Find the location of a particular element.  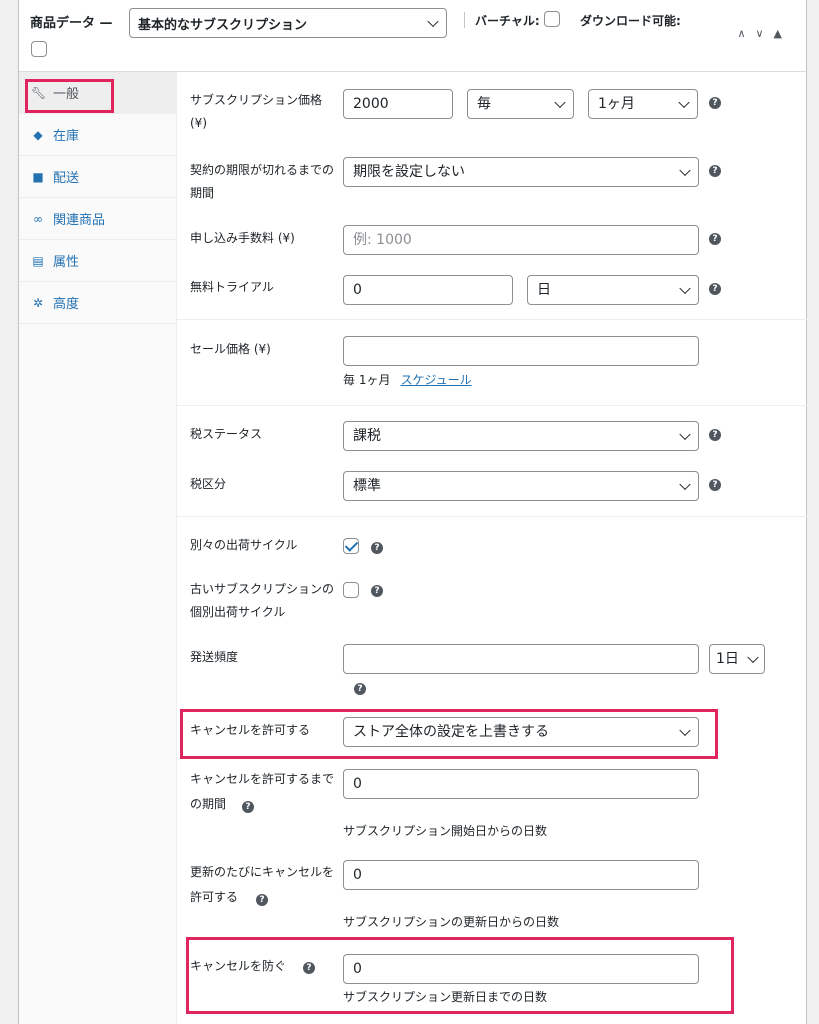

schedule-link: スケジュール is located at coordinates (435, 380).